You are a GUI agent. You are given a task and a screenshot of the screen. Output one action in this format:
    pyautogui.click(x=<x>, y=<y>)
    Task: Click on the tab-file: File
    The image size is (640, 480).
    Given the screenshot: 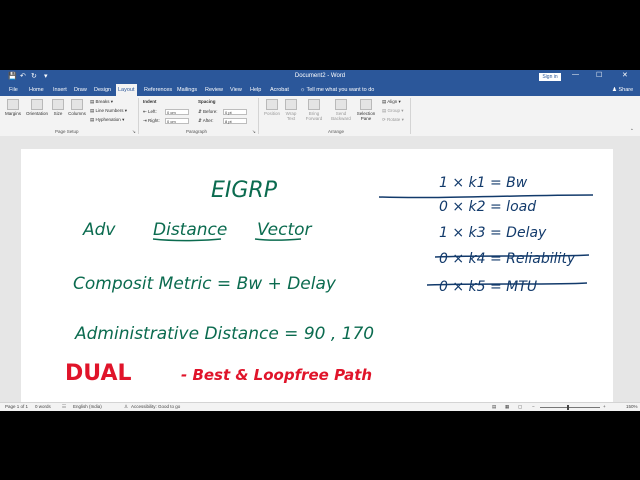 What is the action you would take?
    pyautogui.click(x=13, y=90)
    